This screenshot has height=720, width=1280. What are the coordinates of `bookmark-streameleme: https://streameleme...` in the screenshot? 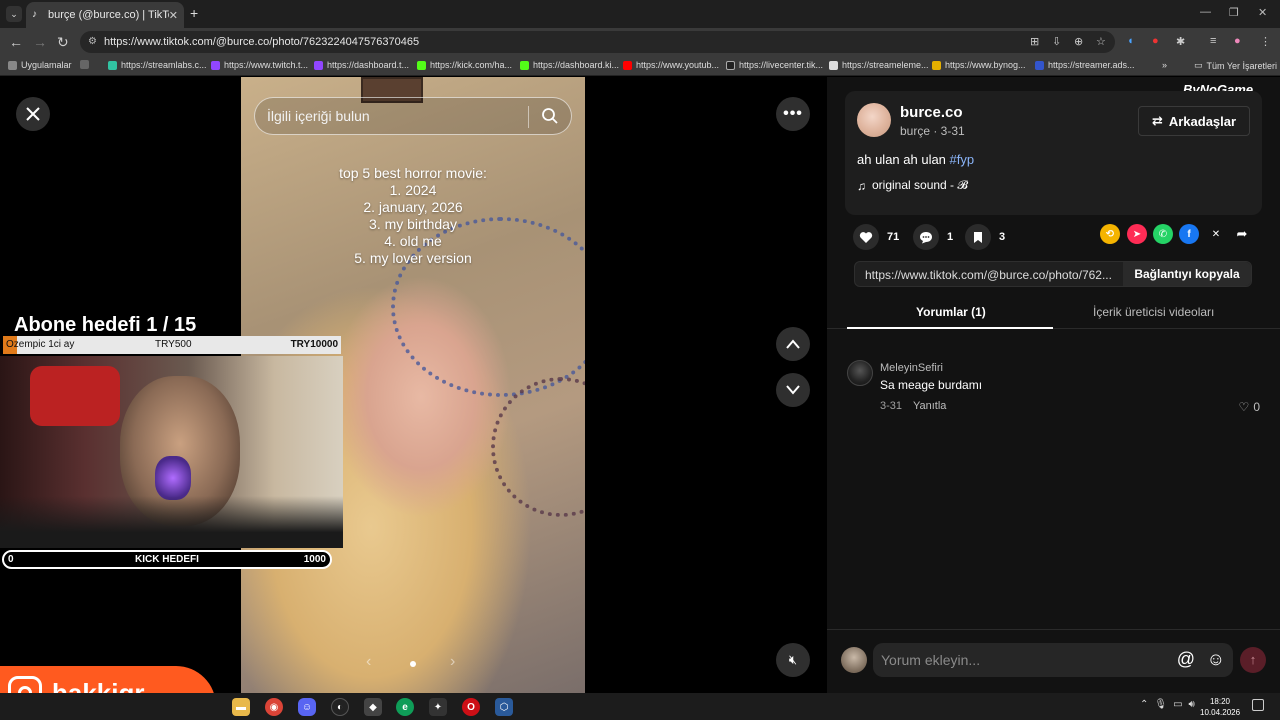 It's located at (879, 65).